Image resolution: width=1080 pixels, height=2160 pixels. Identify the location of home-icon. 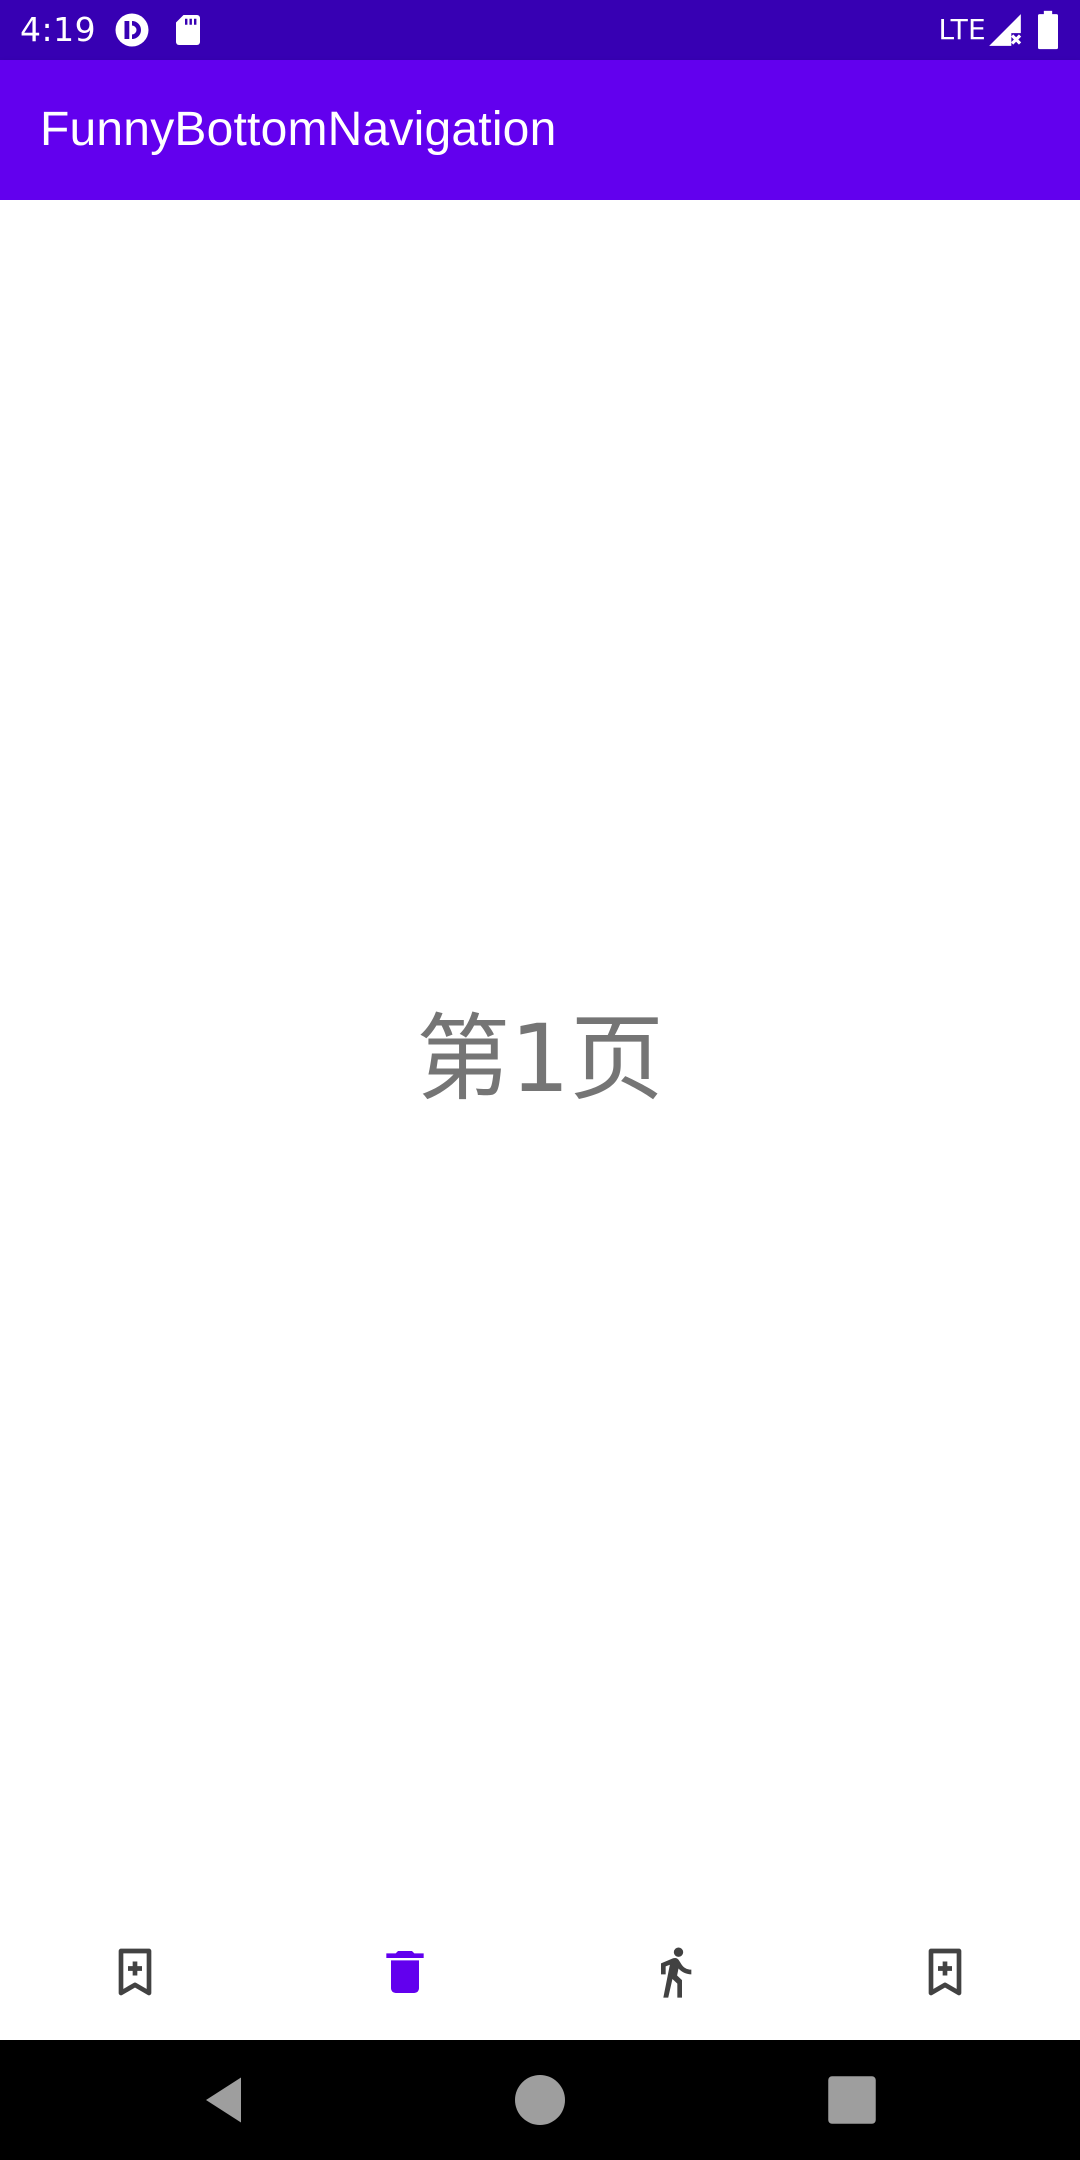
(540, 2100).